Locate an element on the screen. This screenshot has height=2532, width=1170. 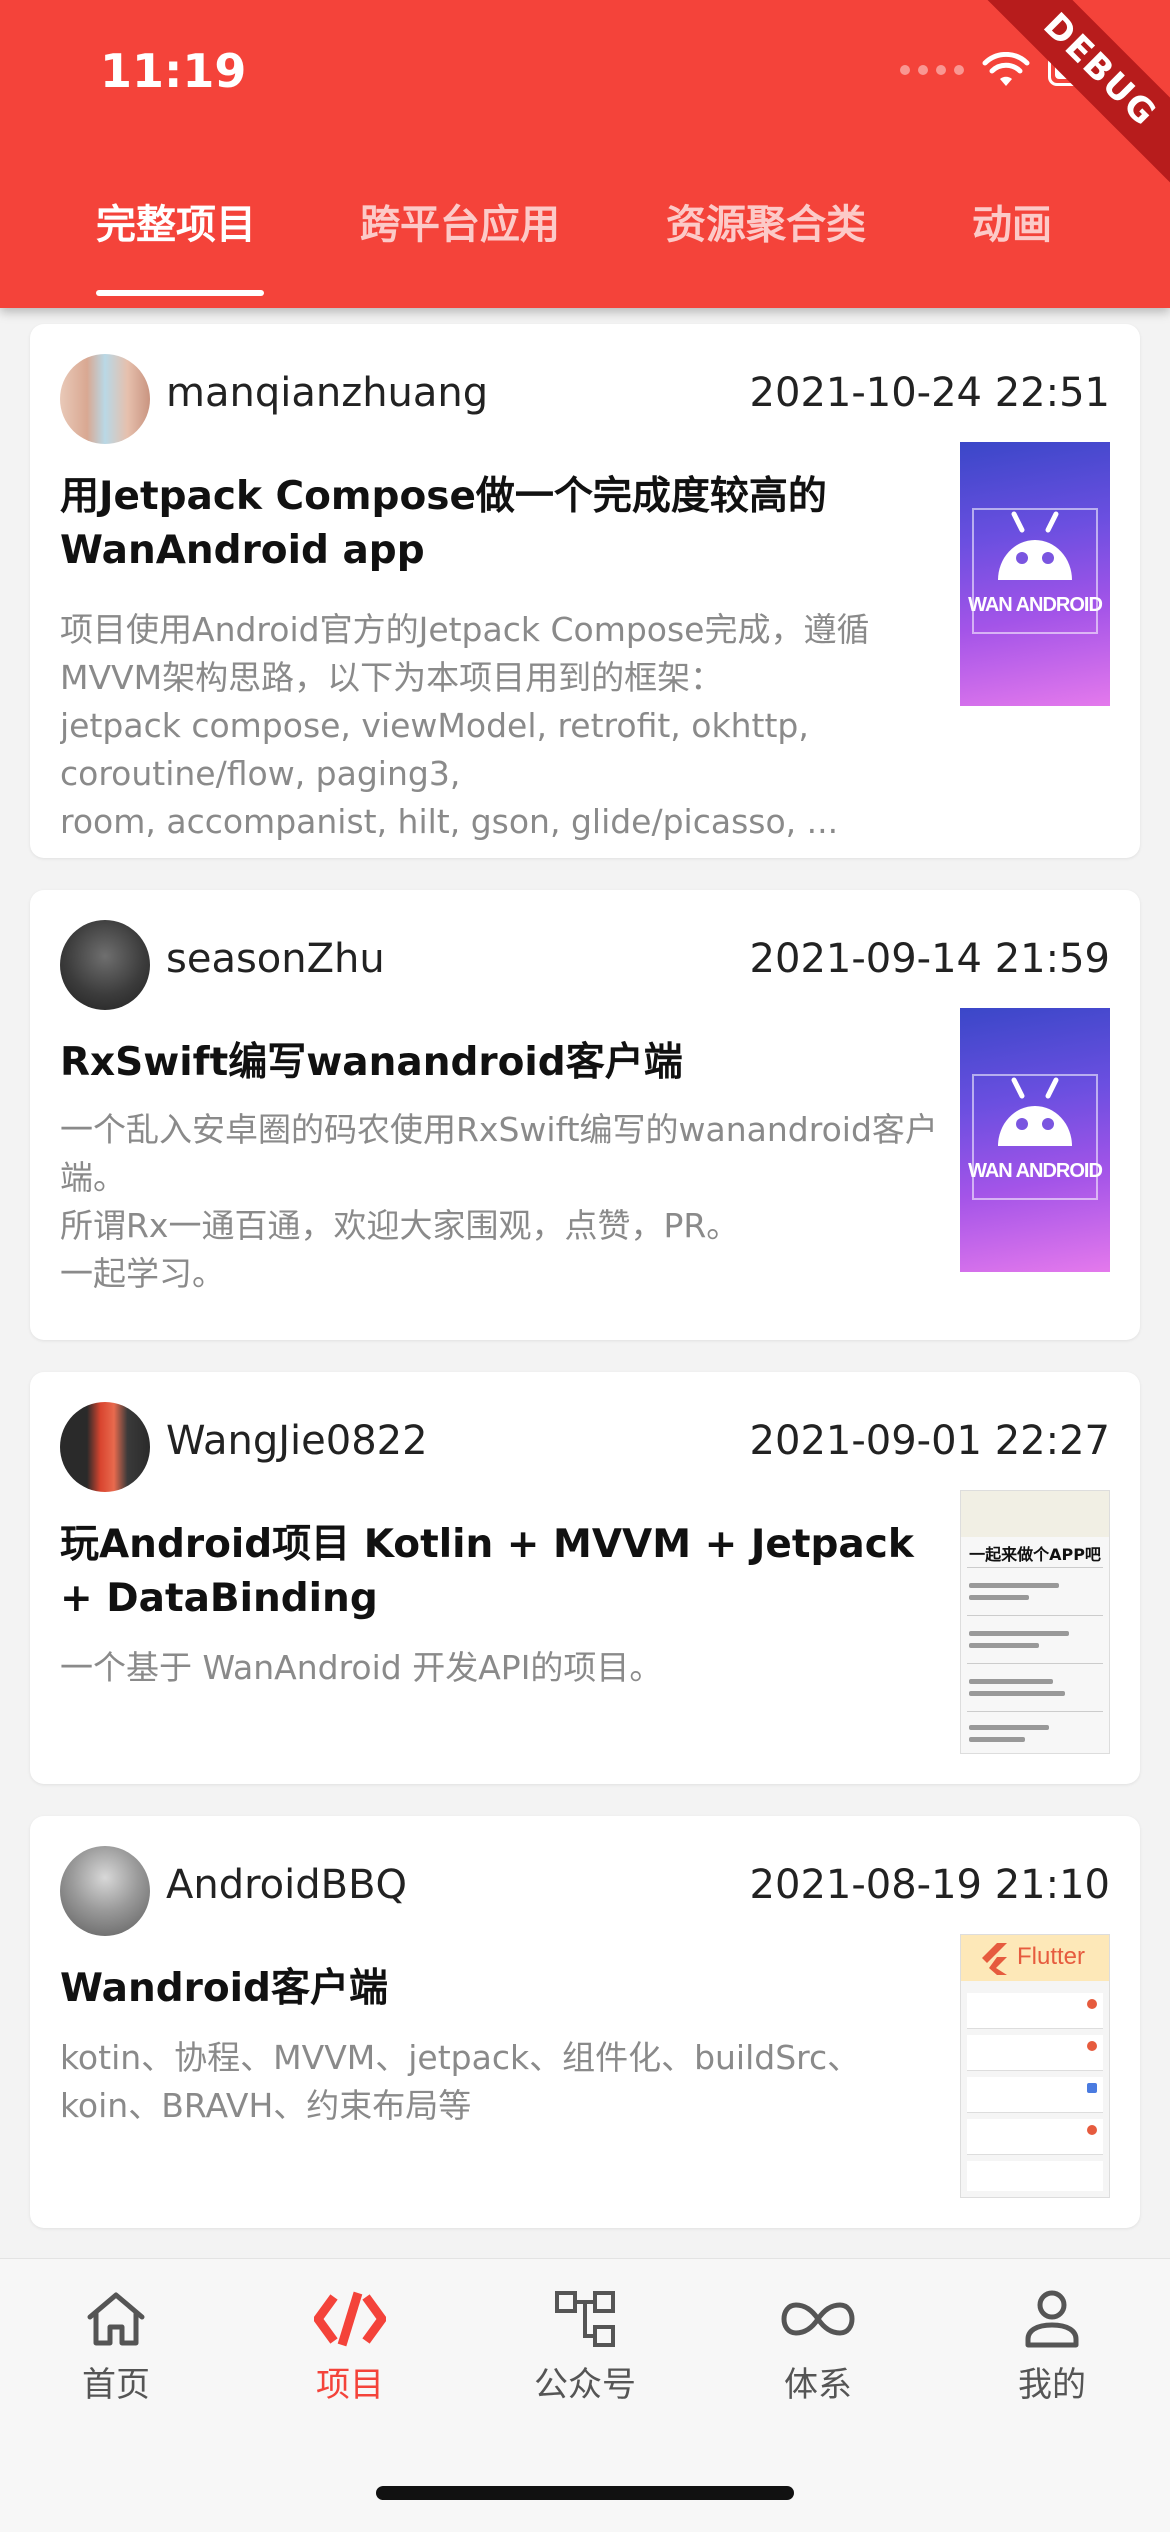
project-description: 一个基于 WanAndroid 开发API的项目。 is located at coordinates (361, 1667).